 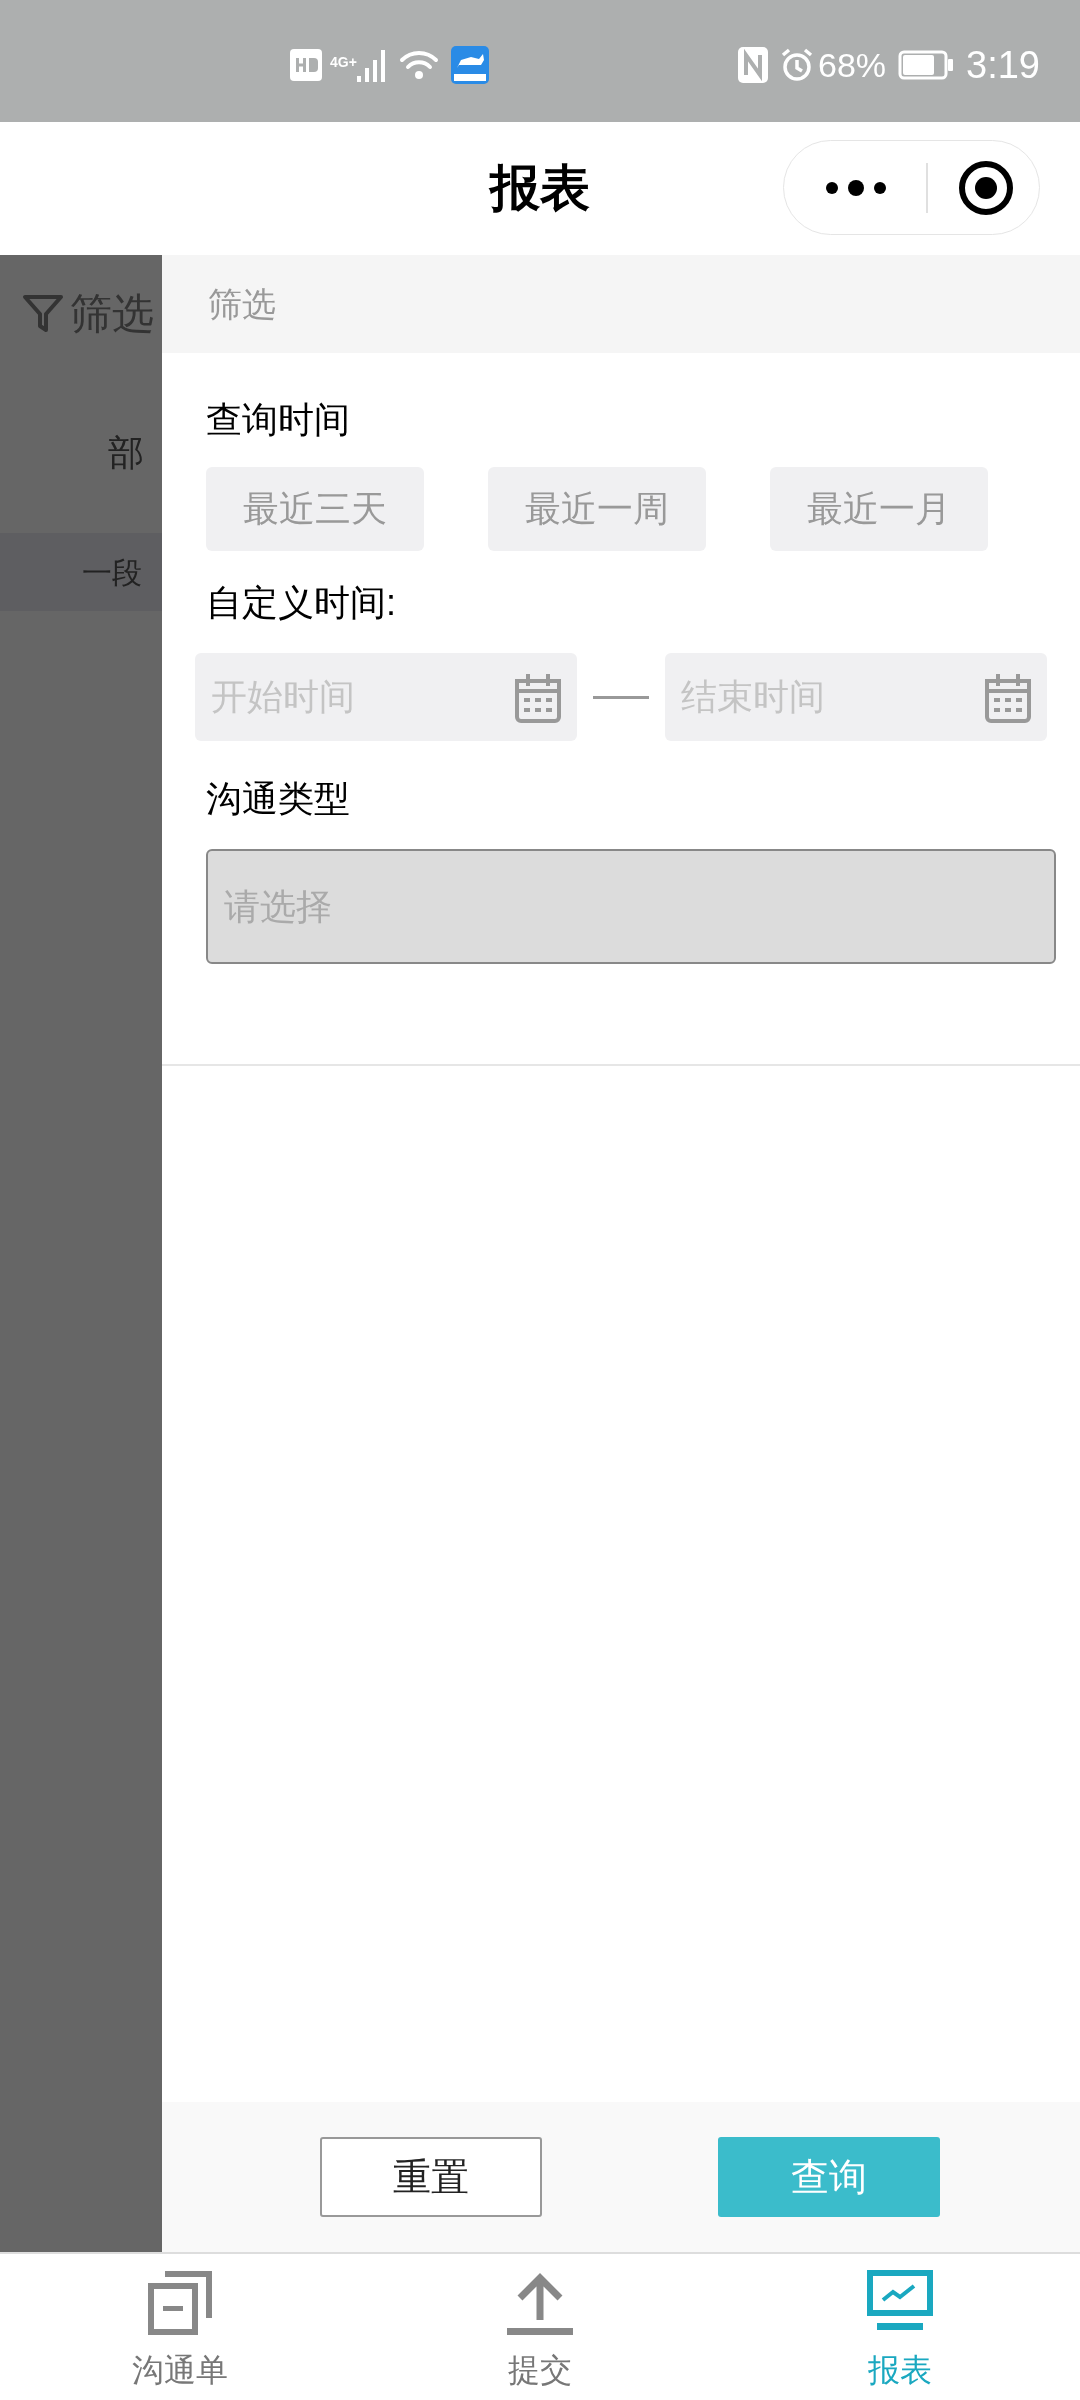 What do you see at coordinates (278, 799) in the screenshot?
I see `section-label: 沟通类型` at bounding box center [278, 799].